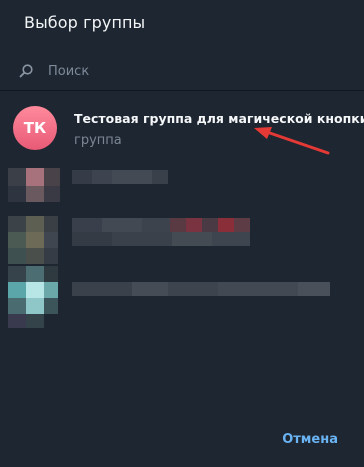 The image size is (364, 467). Describe the element at coordinates (310, 439) in the screenshot. I see `cancel-button: Отмена` at that location.